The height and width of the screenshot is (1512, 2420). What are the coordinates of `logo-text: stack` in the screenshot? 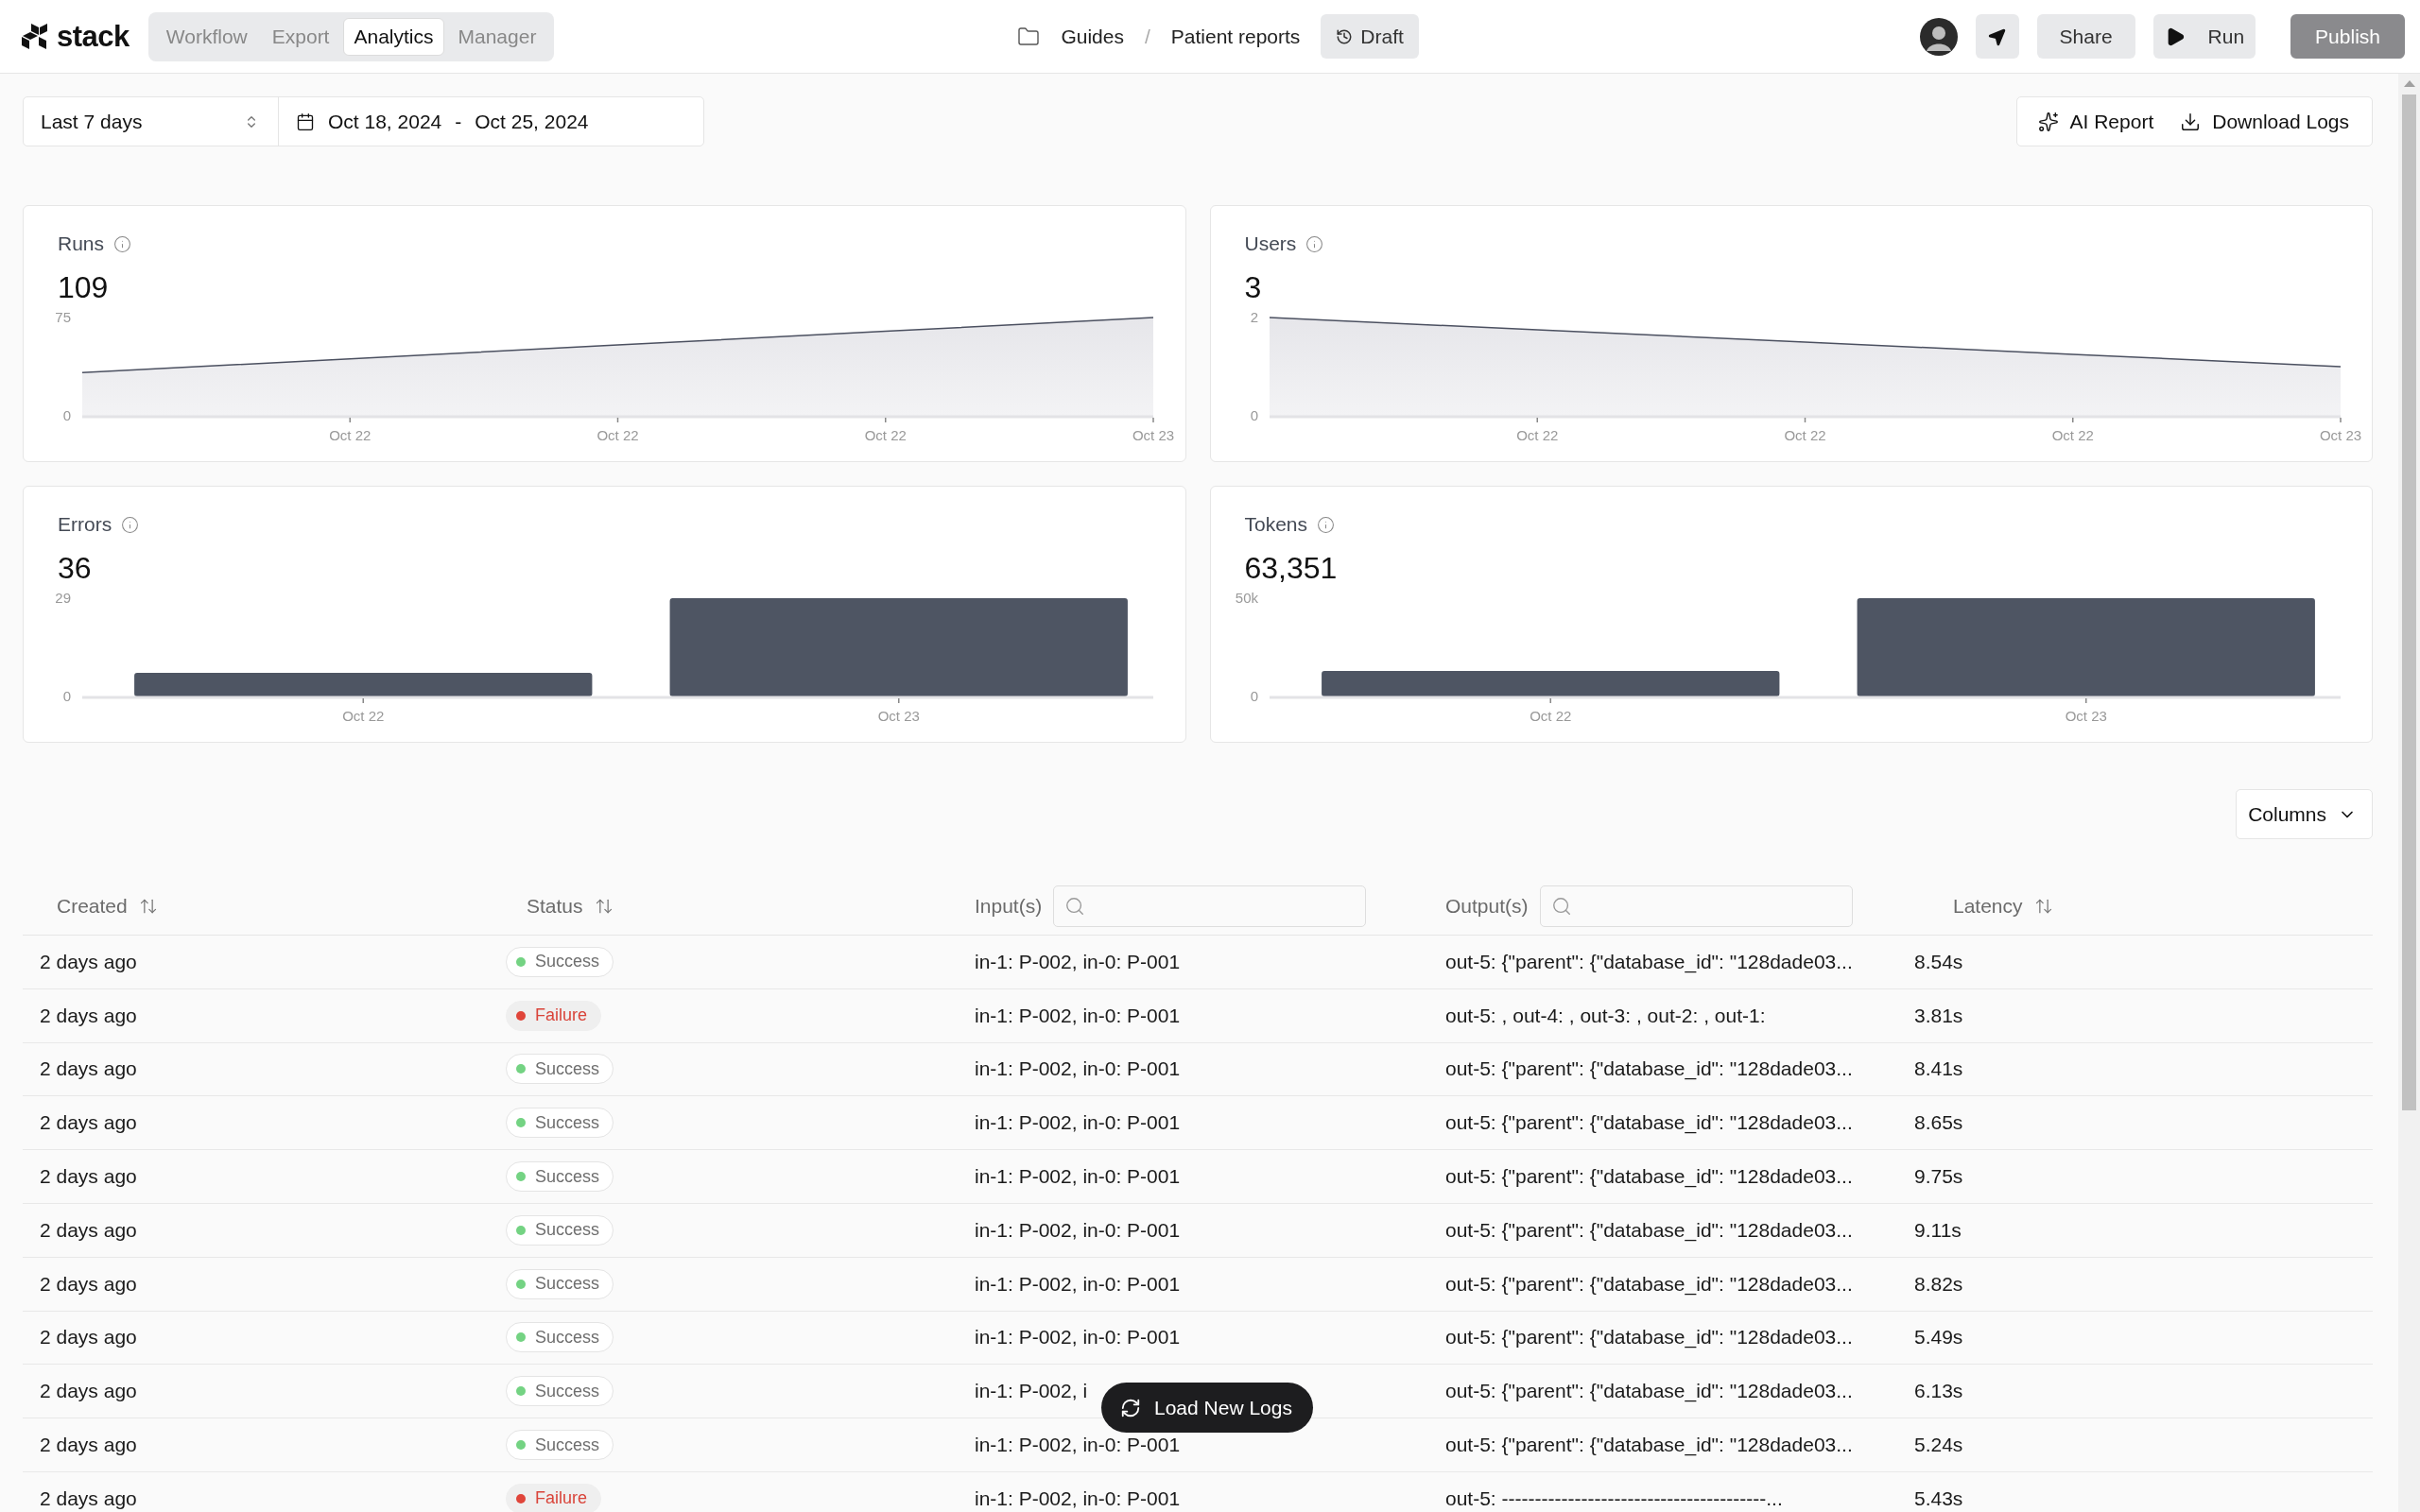 It's located at (93, 36).